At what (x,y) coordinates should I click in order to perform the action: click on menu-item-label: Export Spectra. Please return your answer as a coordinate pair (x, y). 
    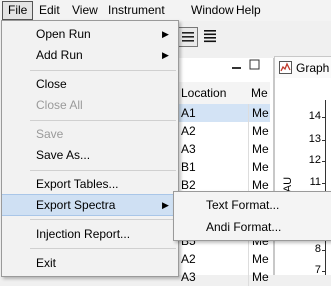
    Looking at the image, I should click on (76, 205).